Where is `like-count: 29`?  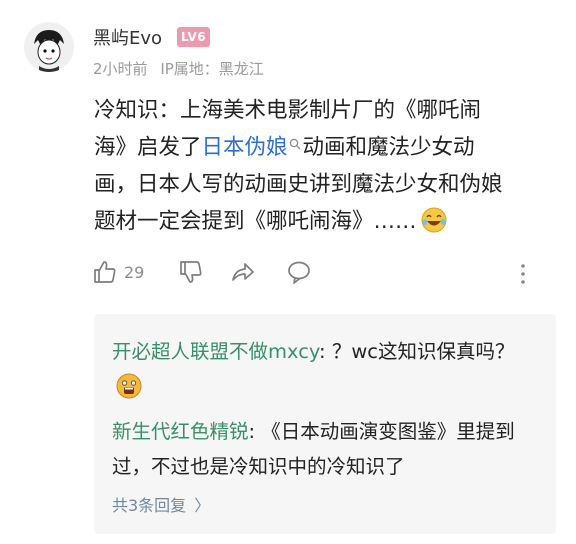 like-count: 29 is located at coordinates (134, 272).